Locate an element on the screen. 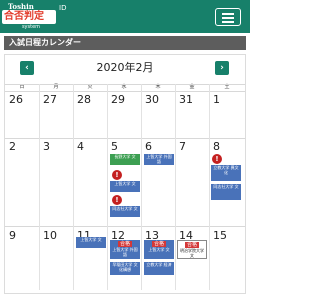 This screenshot has height=294, width=320. day-cell-date: 31 is located at coordinates (186, 100).